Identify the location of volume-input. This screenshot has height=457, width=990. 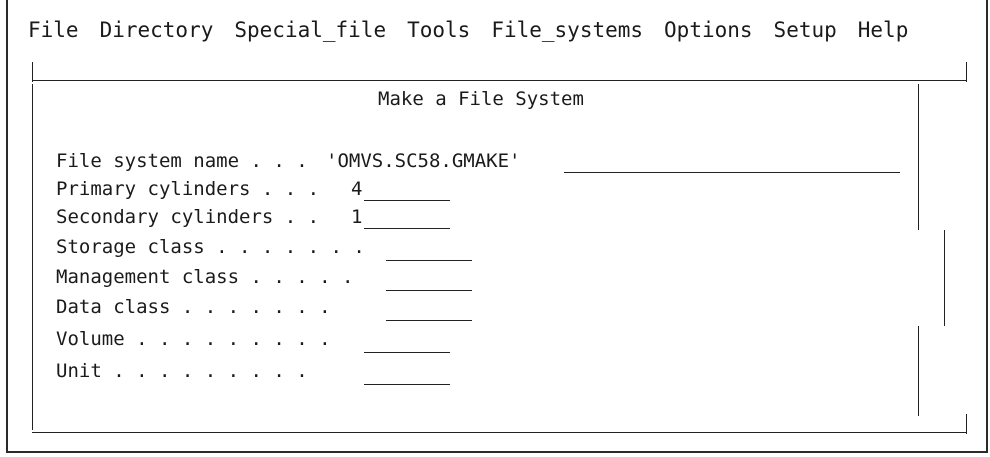
(407, 352).